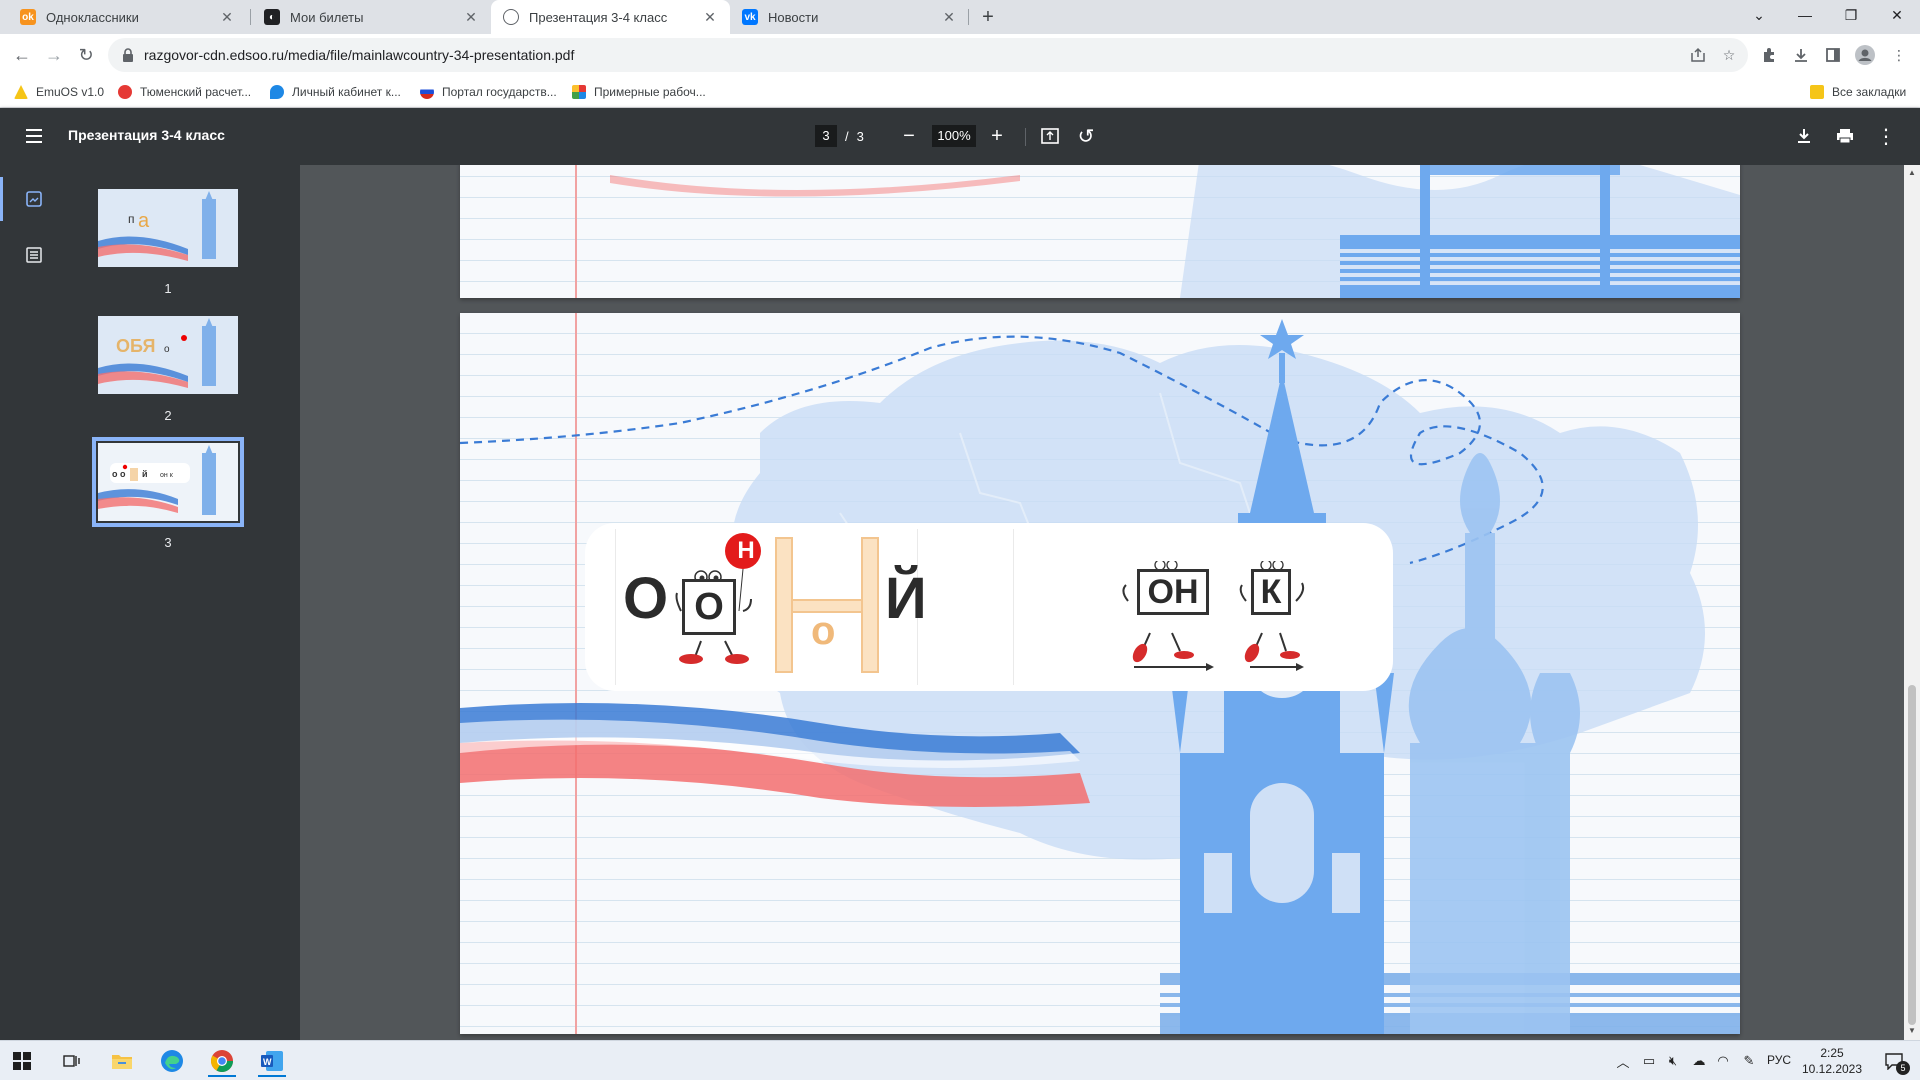 The width and height of the screenshot is (1920, 1080). I want to click on word-button: W, so click(272, 1061).